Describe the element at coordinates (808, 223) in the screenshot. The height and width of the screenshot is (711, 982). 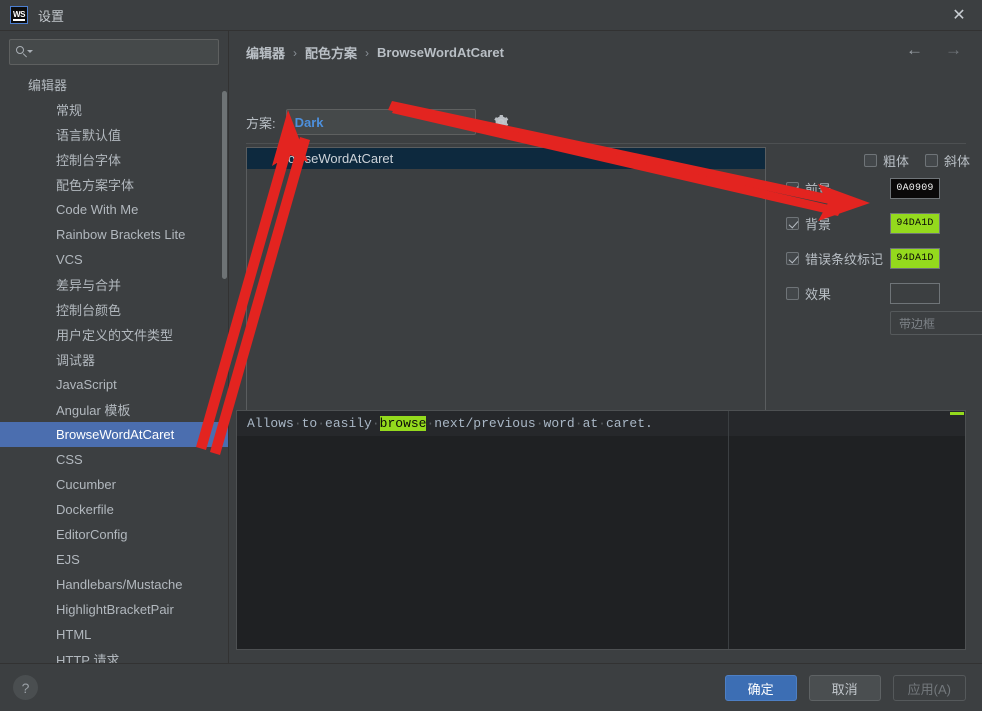
I see `background-checkbox: 背景` at that location.